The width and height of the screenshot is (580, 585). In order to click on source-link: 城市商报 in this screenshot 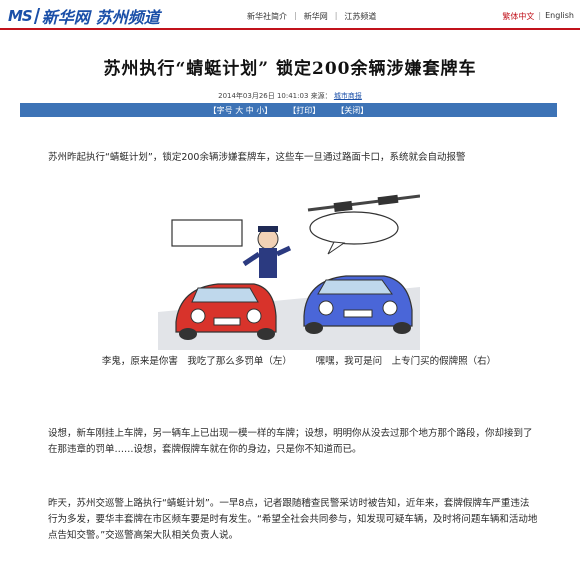, I will do `click(348, 96)`.